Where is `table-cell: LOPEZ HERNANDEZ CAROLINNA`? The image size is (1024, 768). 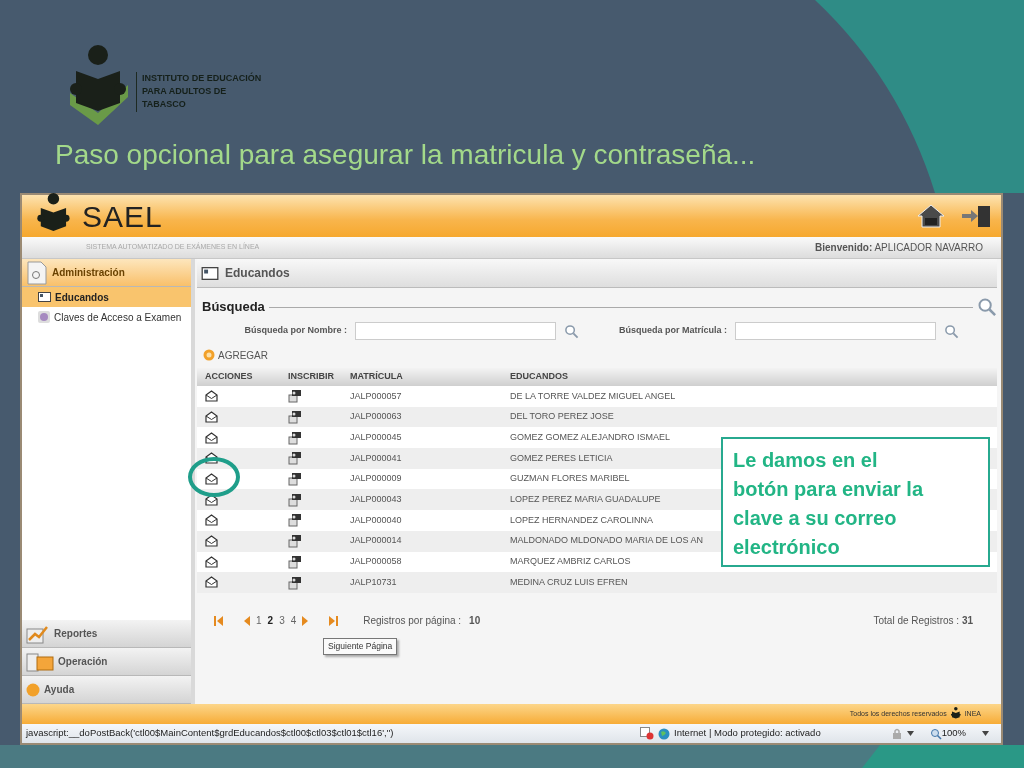
table-cell: LOPEZ HERNANDEZ CAROLINNA is located at coordinates (582, 519).